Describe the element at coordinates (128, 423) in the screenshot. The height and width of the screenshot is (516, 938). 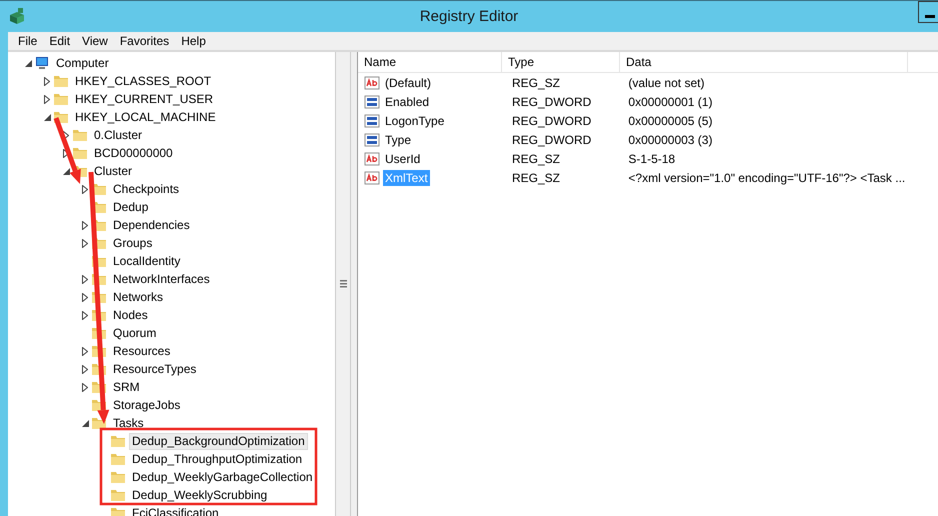
I see `tree-item: Tasks` at that location.